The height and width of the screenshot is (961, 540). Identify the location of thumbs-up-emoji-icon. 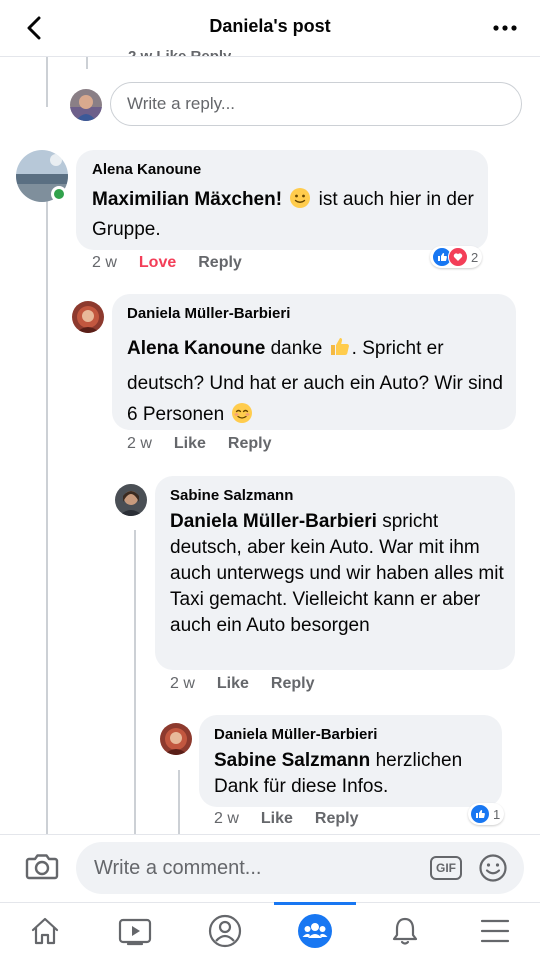
(340, 351).